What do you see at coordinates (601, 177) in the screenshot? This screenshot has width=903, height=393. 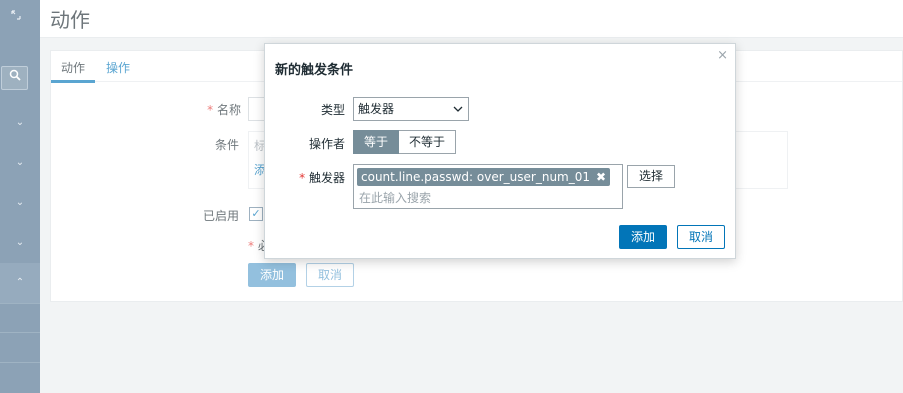 I see `remove-chip-icon: ✖` at bounding box center [601, 177].